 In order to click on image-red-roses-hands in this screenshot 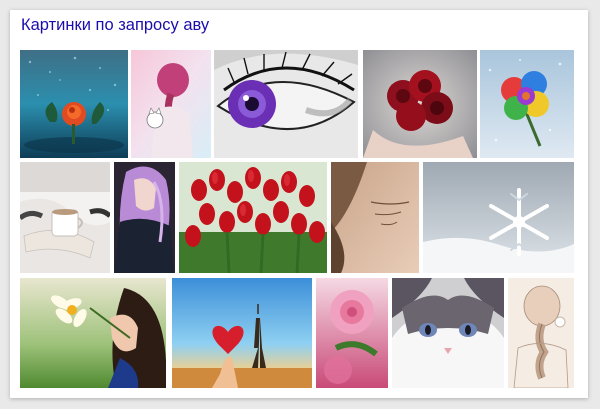, I will do `click(420, 104)`.